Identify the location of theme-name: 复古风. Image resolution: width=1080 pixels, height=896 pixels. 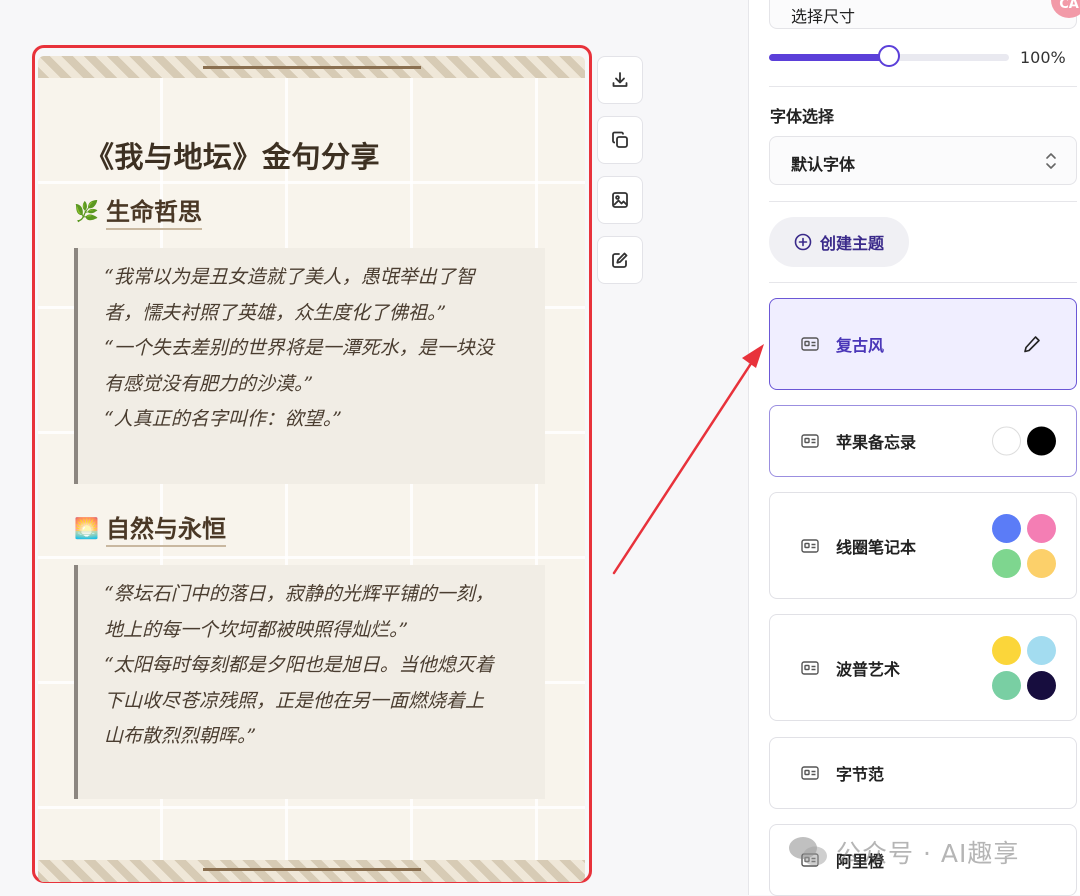
(860, 345).